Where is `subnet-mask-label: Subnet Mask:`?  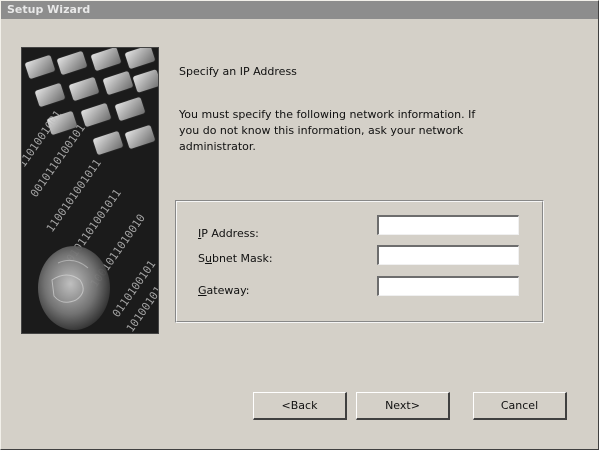 subnet-mask-label: Subnet Mask: is located at coordinates (235, 258).